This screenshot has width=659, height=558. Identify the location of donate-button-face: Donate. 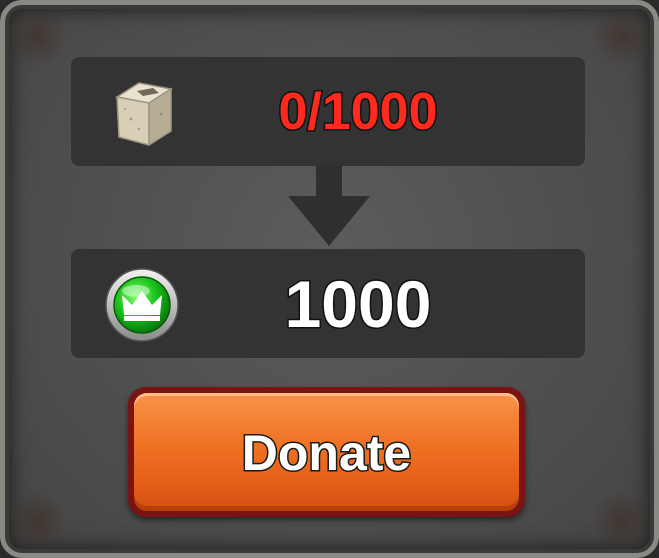
(326, 452).